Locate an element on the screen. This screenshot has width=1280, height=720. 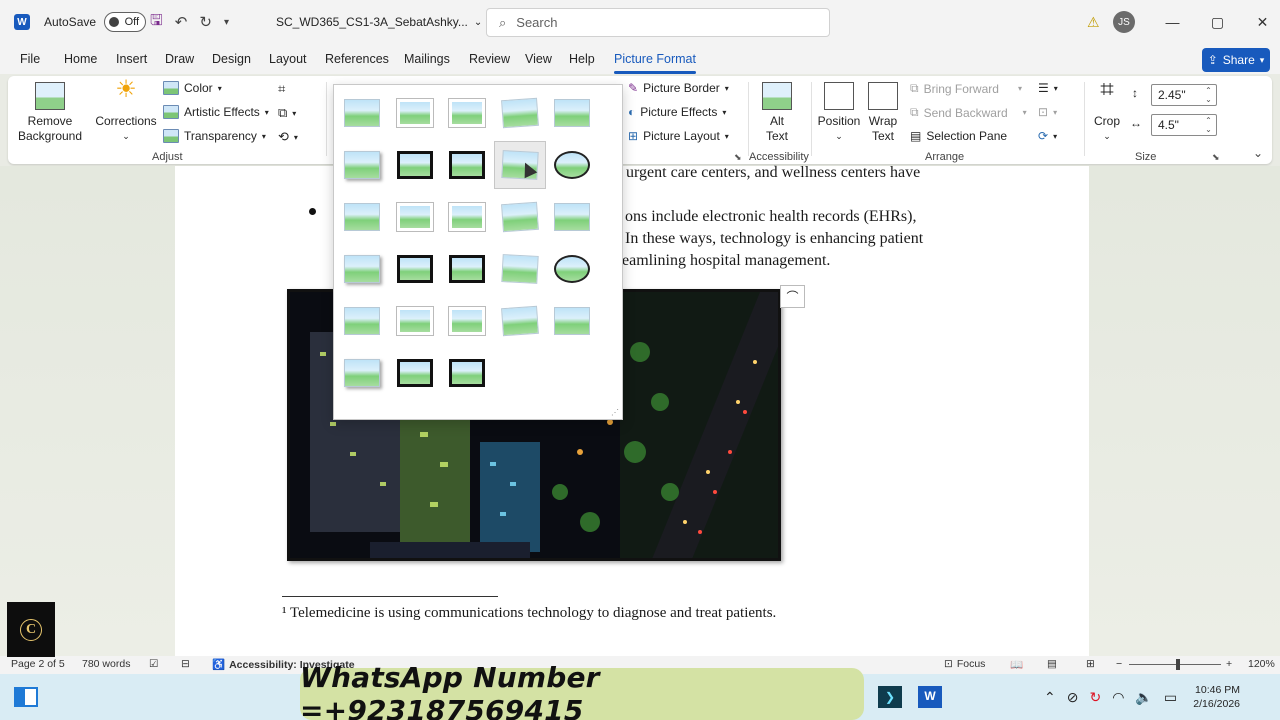
align-button: ☰ ▾ is located at coordinates (1048, 88).